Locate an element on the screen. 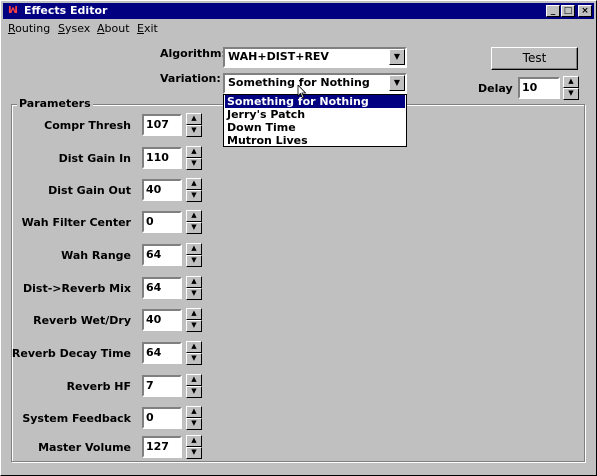 Image resolution: width=597 pixels, height=476 pixels. delay-value: 10 is located at coordinates (530, 87).